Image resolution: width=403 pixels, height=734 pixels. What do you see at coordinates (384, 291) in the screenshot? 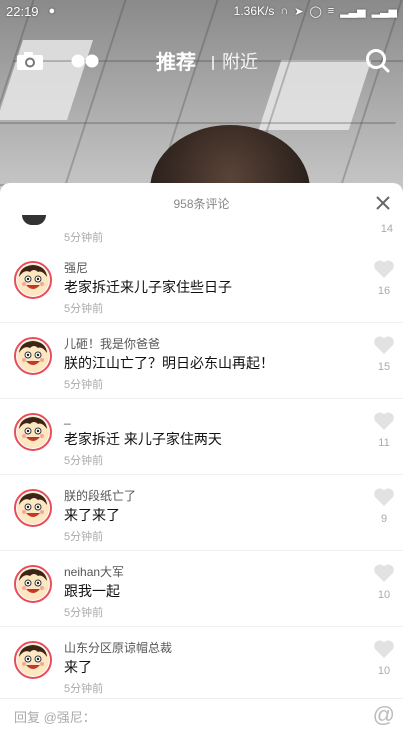
I see `like-count: 16` at bounding box center [384, 291].